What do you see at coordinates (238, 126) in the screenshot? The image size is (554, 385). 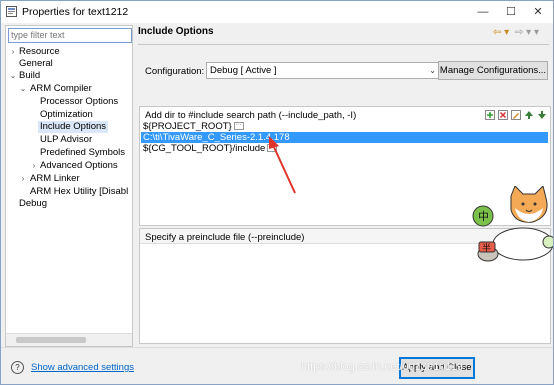 I see `variable-icon: ···` at bounding box center [238, 126].